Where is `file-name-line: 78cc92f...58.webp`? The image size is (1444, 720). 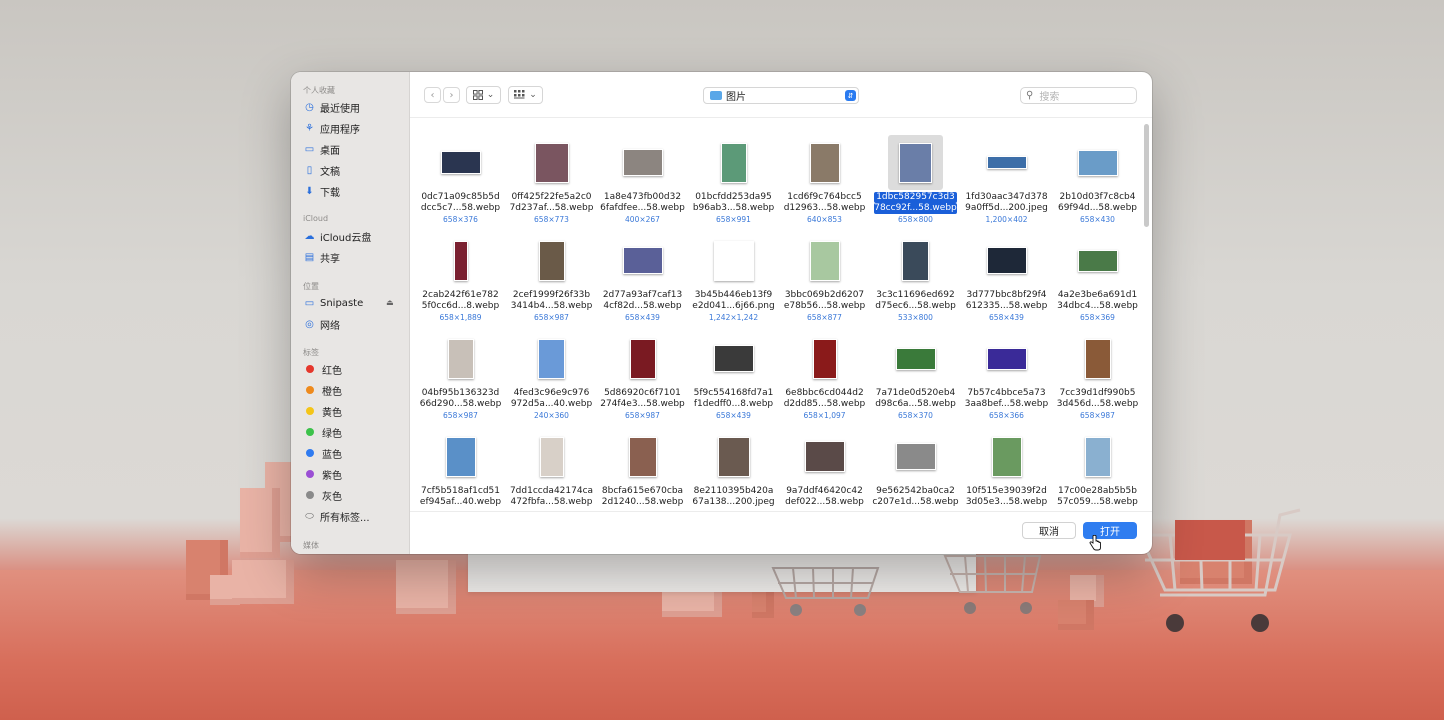
file-name-line: 78cc92f...58.webp is located at coordinates (915, 208).